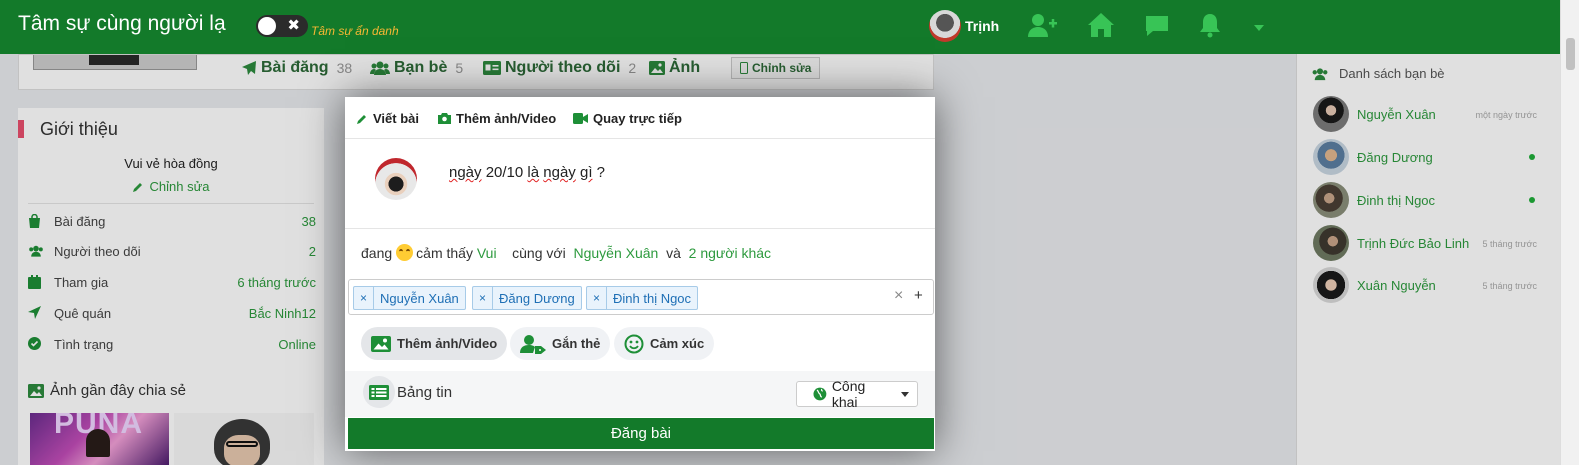 The height and width of the screenshot is (465, 1579). What do you see at coordinates (533, 172) in the screenshot?
I see `post-text-word: là` at bounding box center [533, 172].